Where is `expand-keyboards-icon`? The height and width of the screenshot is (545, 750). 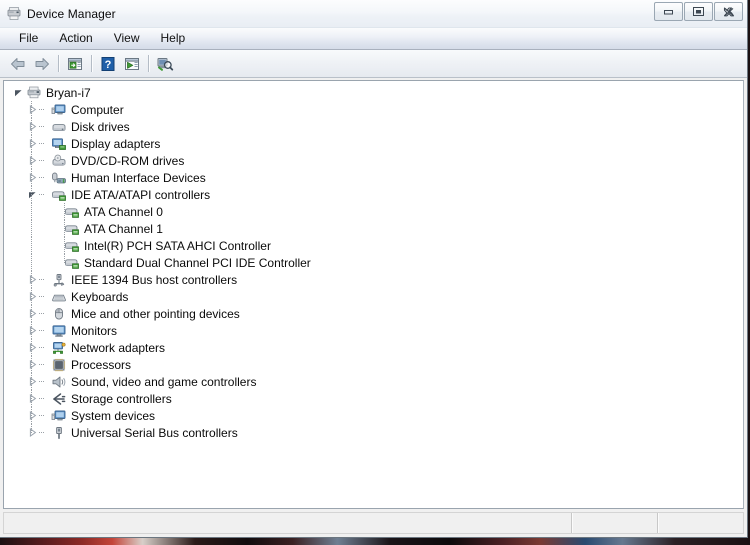 expand-keyboards-icon is located at coordinates (32, 296).